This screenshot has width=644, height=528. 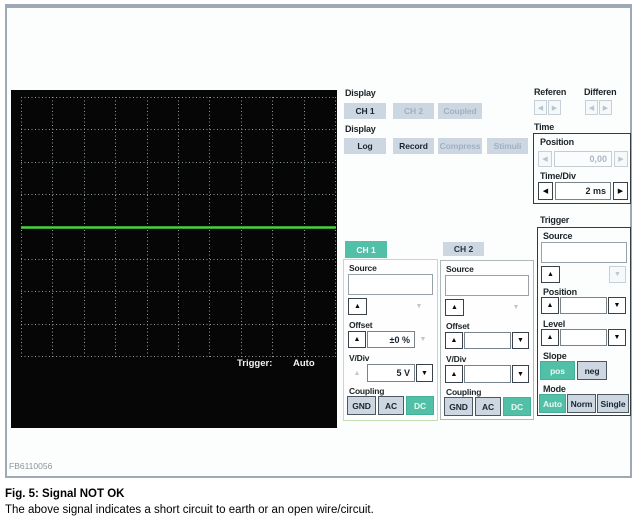 What do you see at coordinates (554, 324) in the screenshot?
I see `trigger-level-label: Level` at bounding box center [554, 324].